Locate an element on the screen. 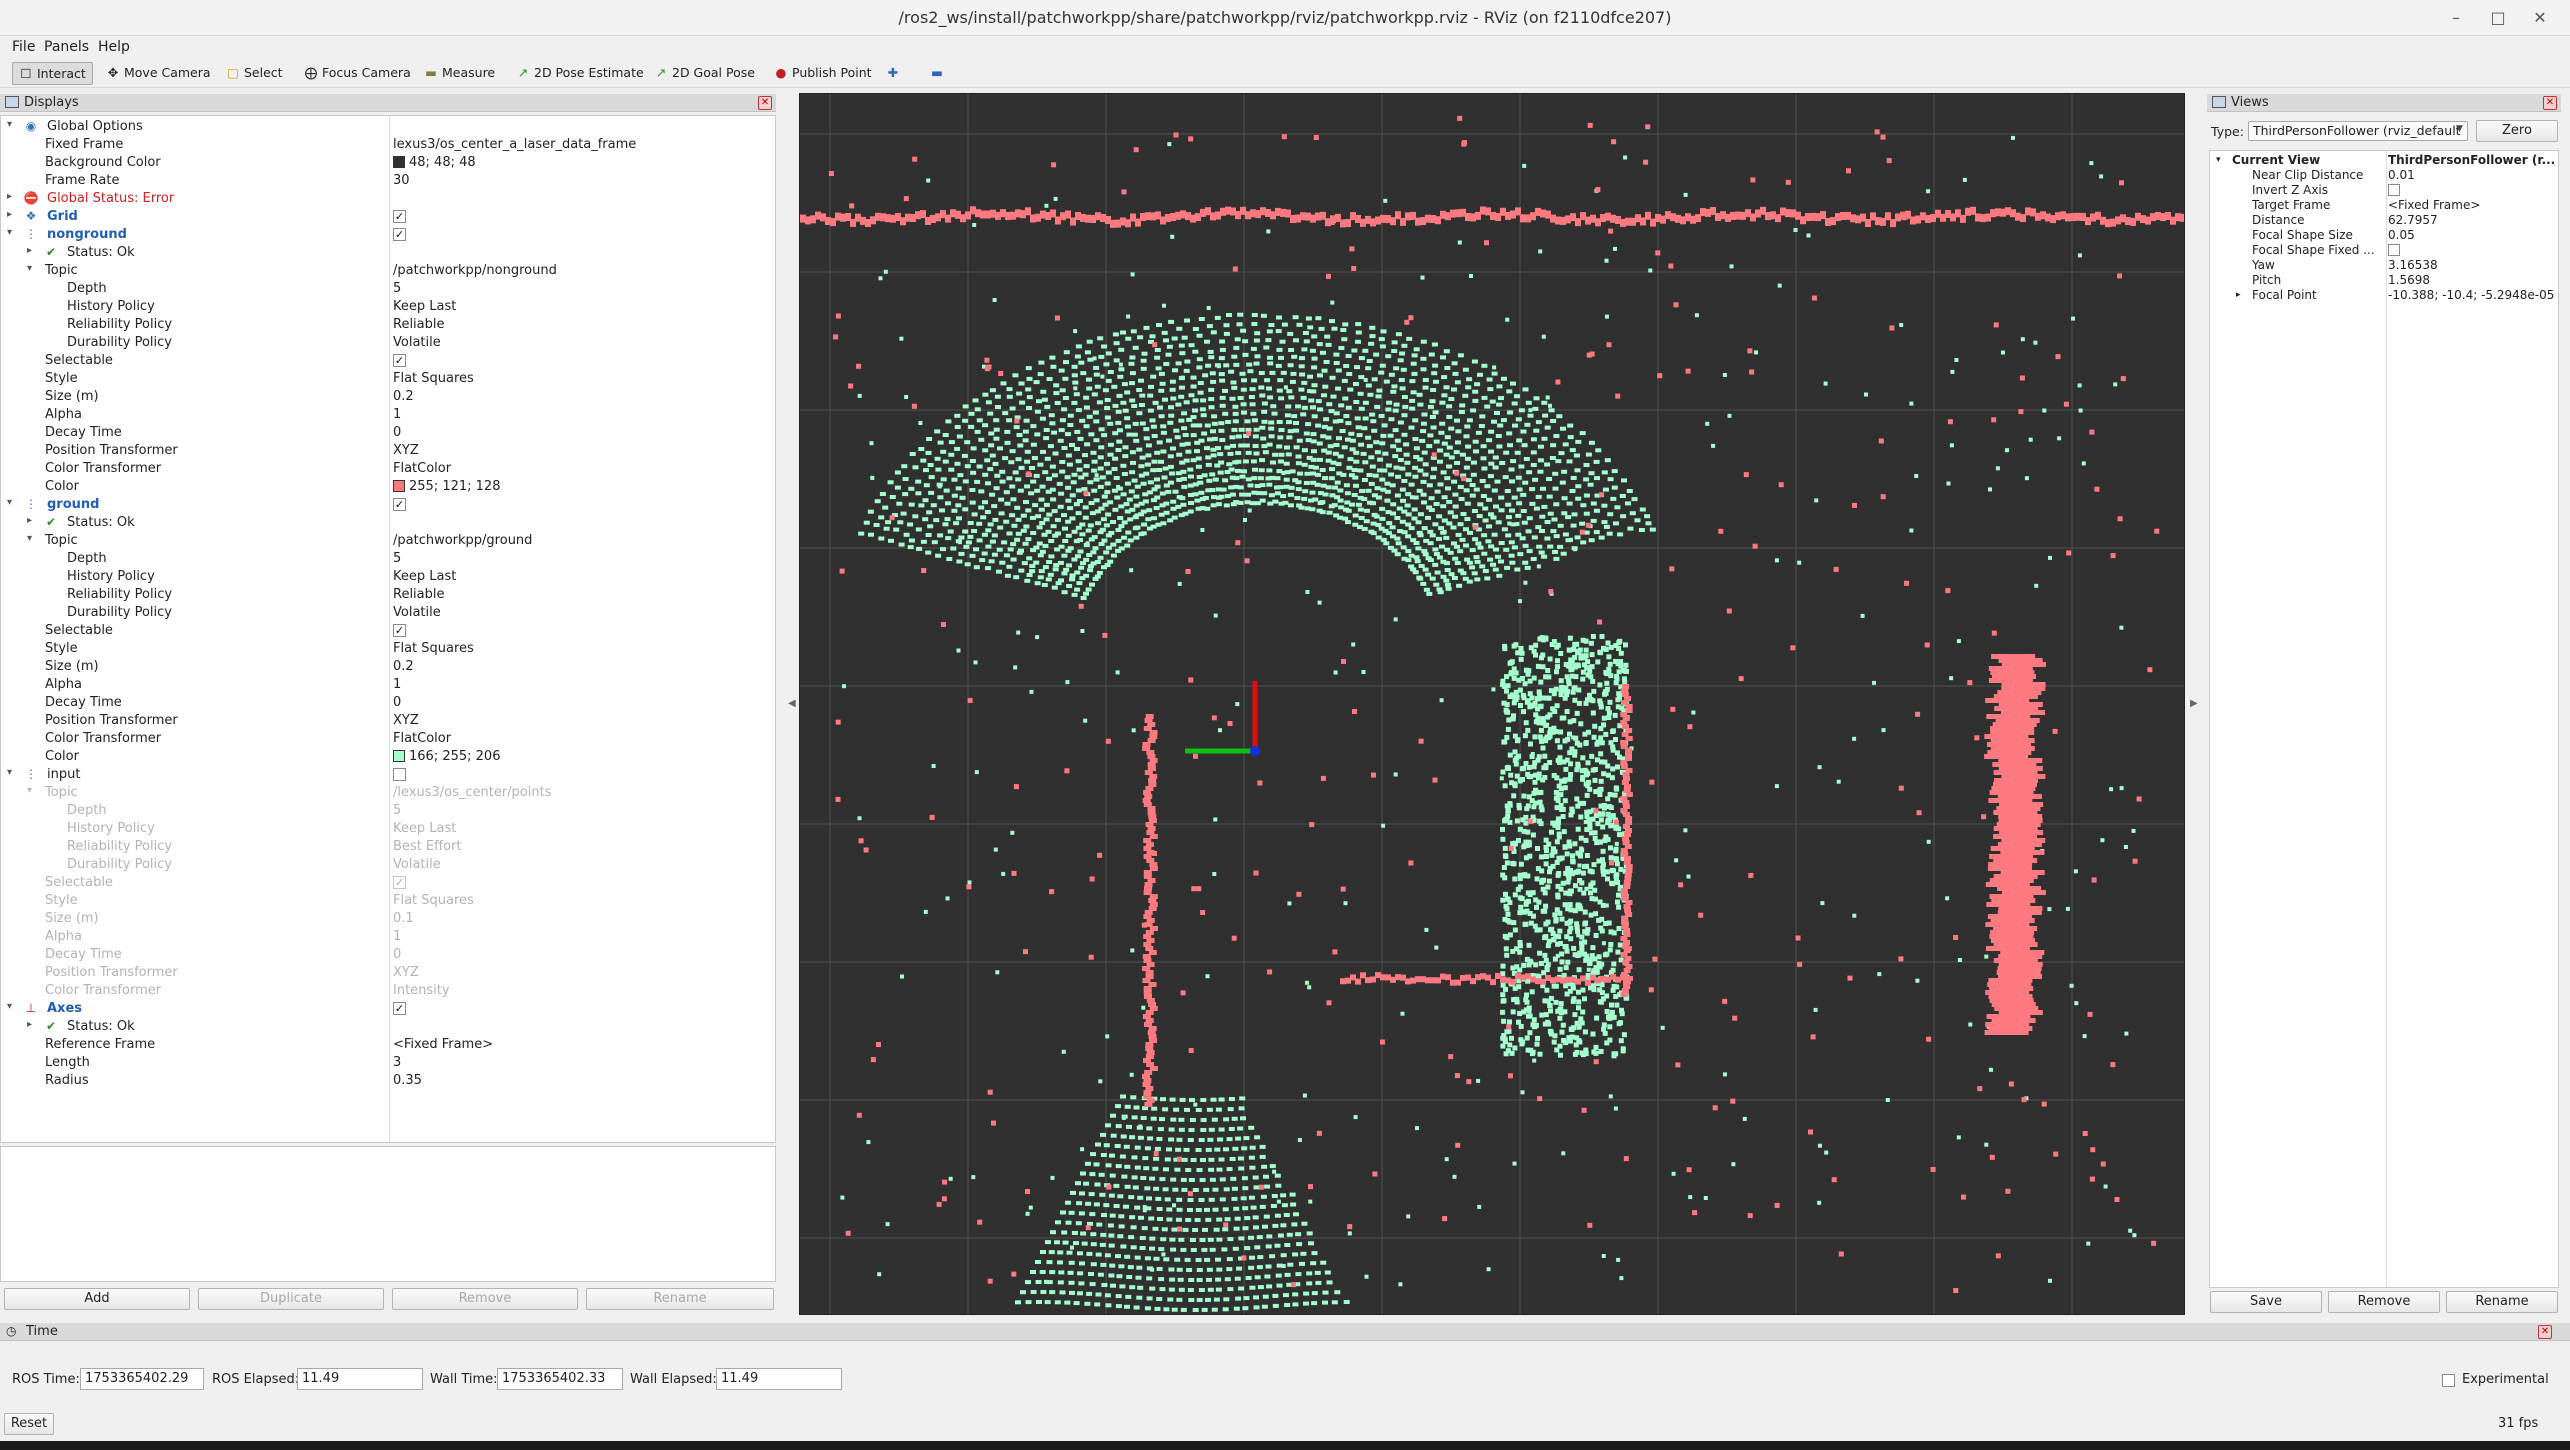 This screenshot has width=2570, height=1450. color-transformer-value: Intensity is located at coordinates (421, 990).